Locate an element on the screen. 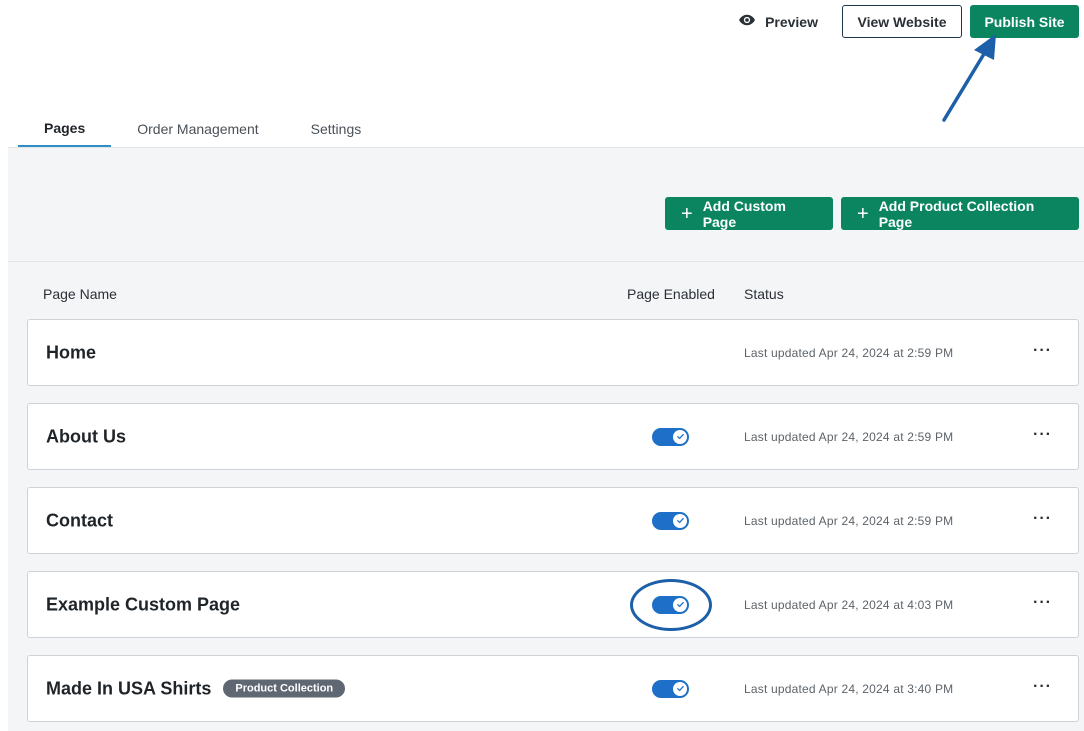 The width and height of the screenshot is (1084, 731). page-name-text: Home is located at coordinates (71, 352).